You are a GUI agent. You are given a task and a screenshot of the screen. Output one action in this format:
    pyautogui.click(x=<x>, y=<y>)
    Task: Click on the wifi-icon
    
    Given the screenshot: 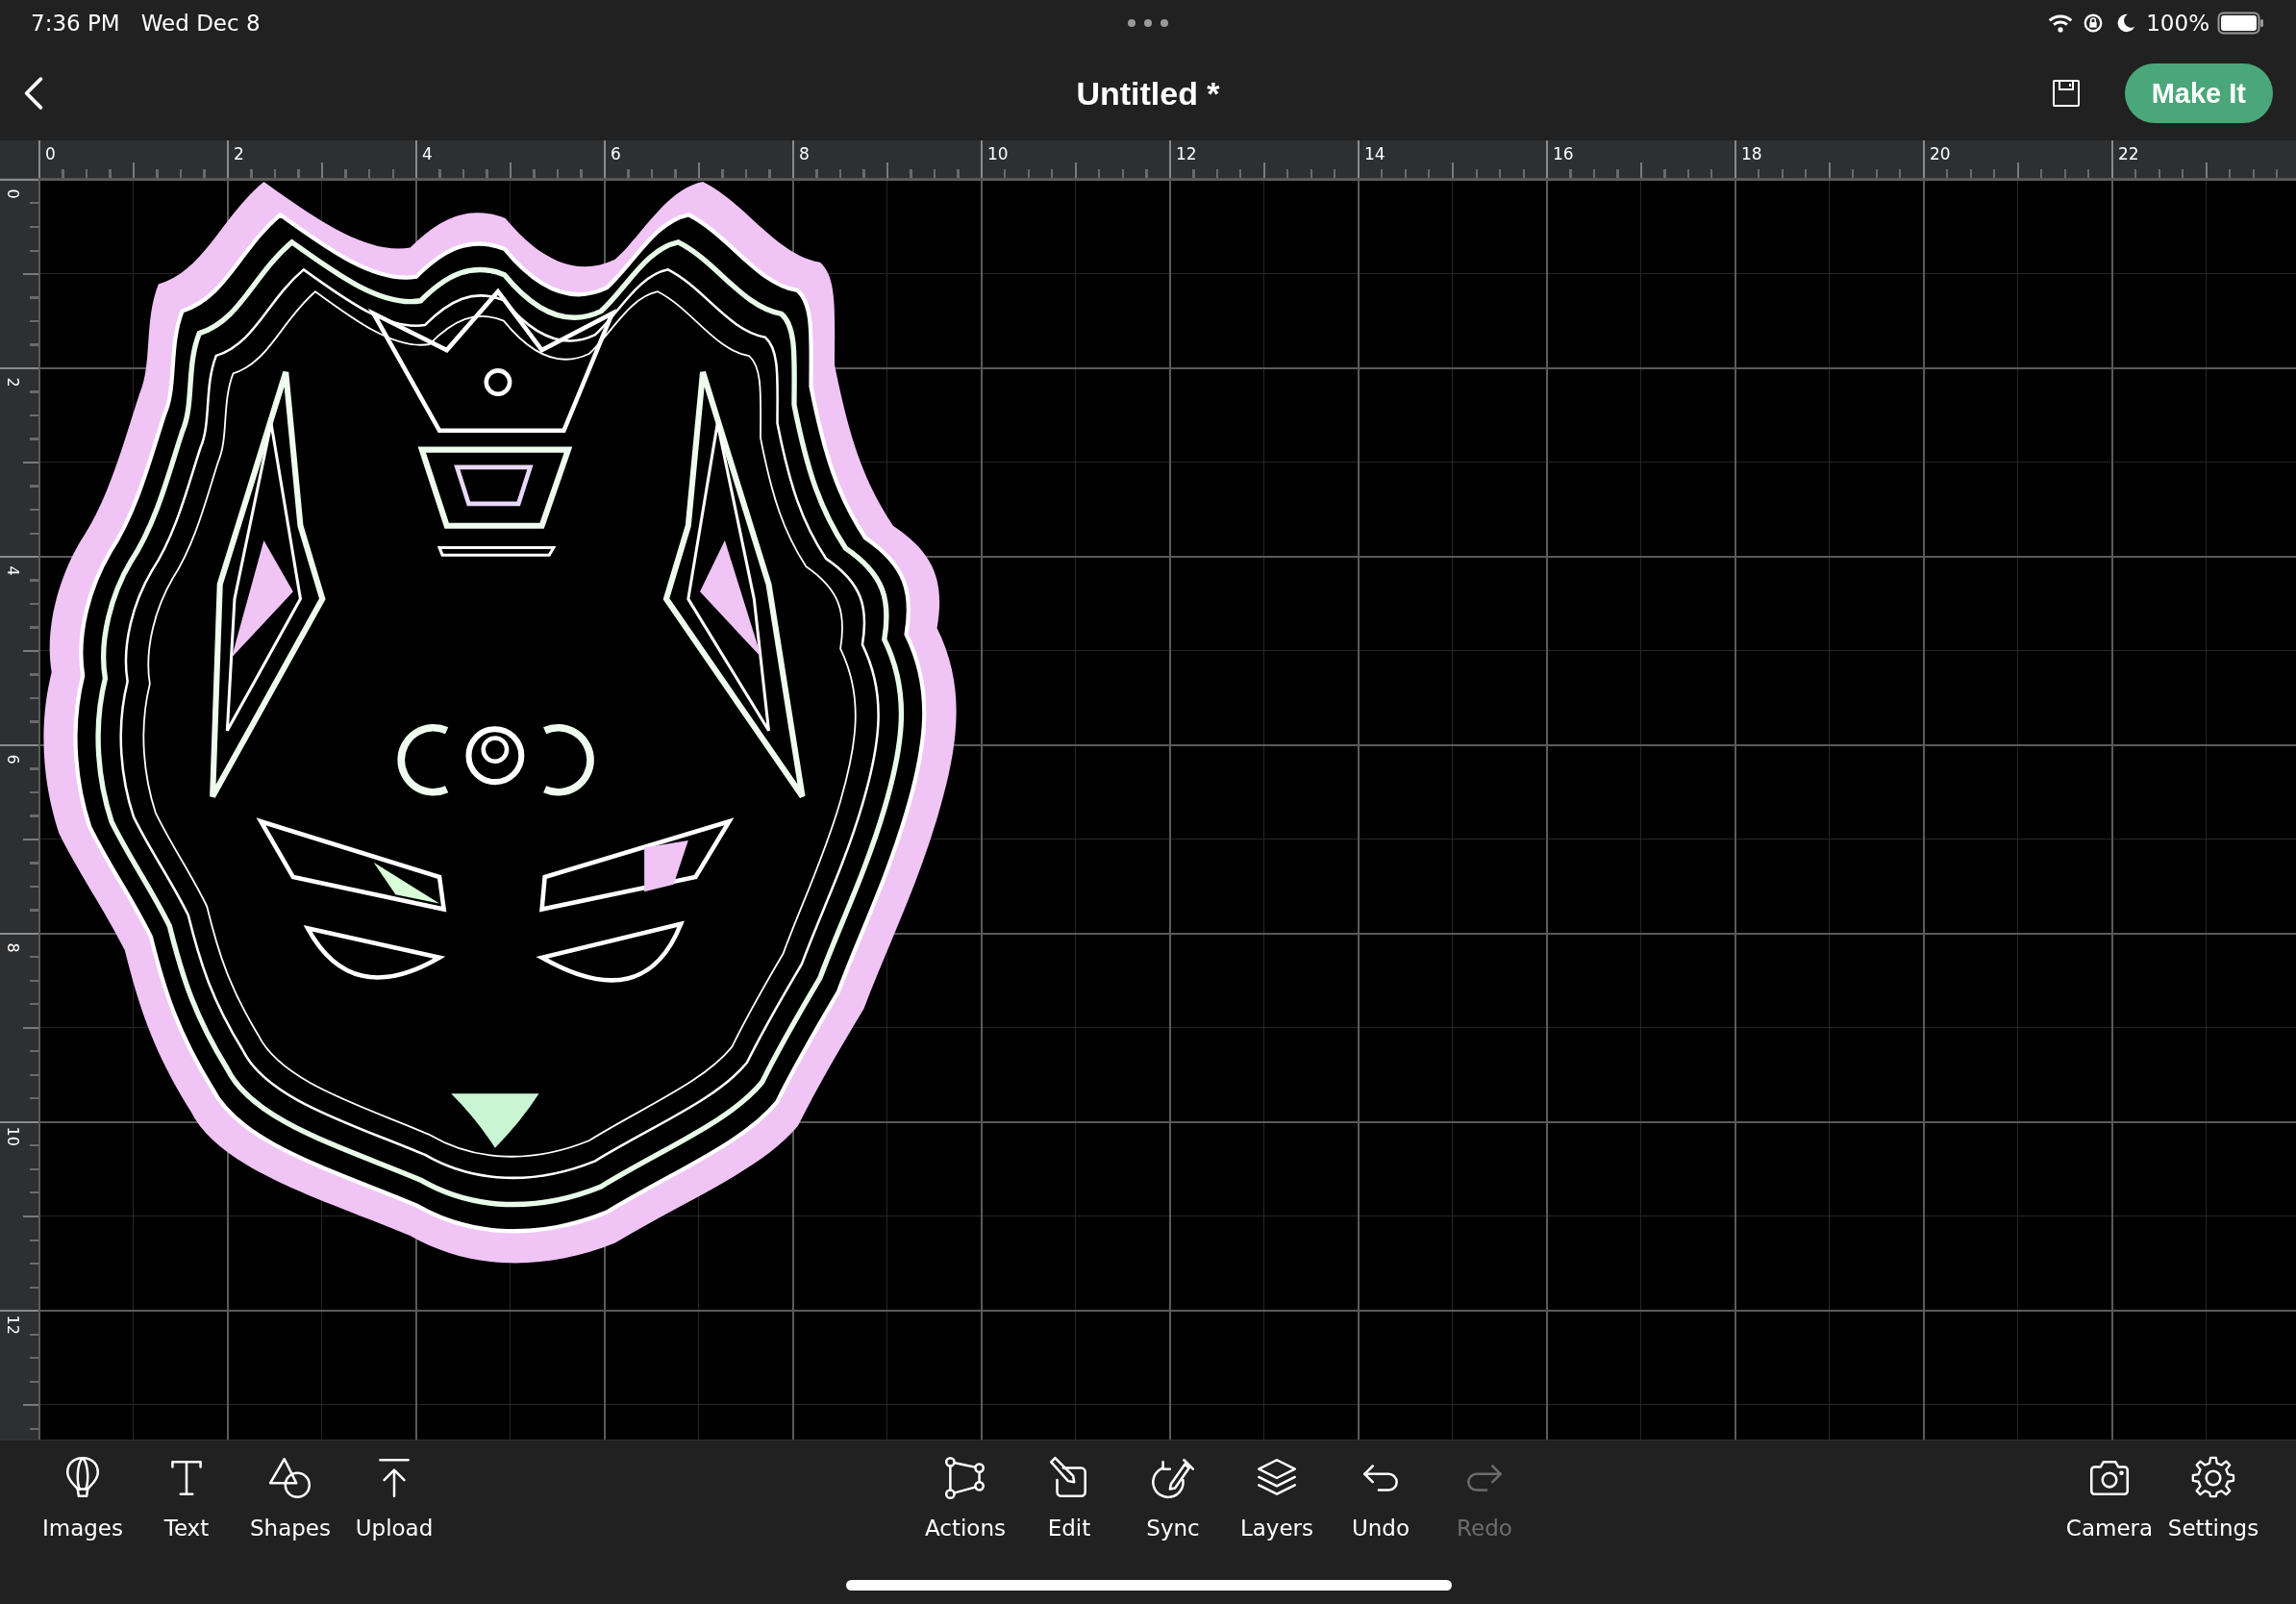 What is the action you would take?
    pyautogui.click(x=2061, y=23)
    